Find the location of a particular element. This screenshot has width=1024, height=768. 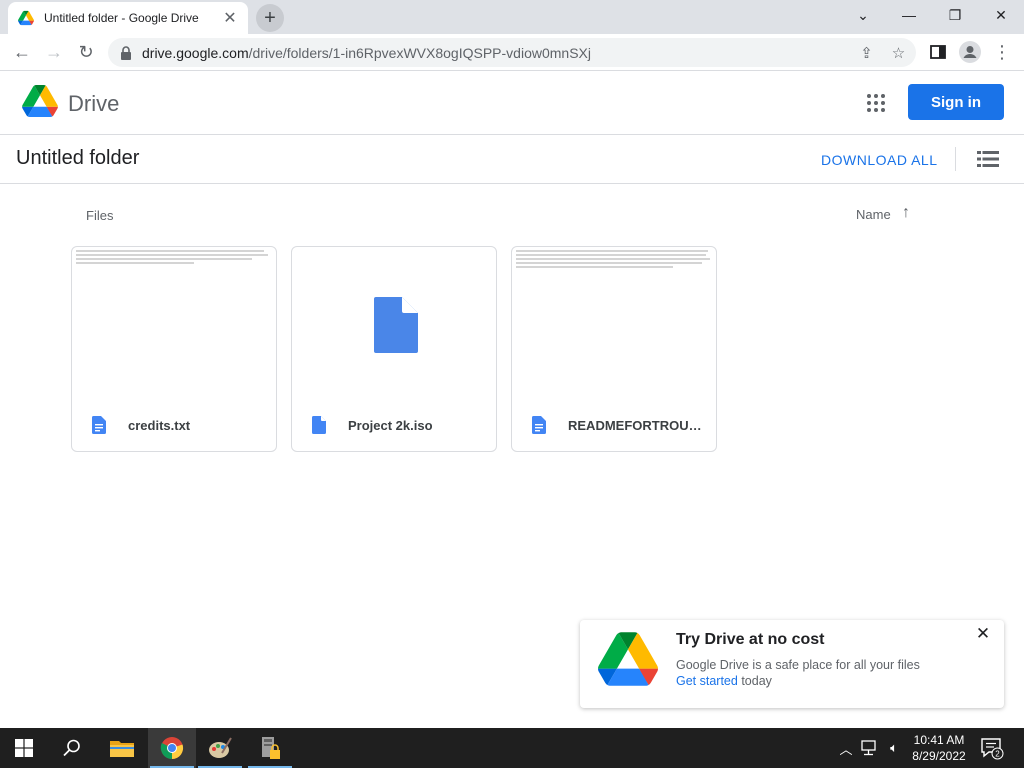

new-tab-button: + is located at coordinates (270, 18).